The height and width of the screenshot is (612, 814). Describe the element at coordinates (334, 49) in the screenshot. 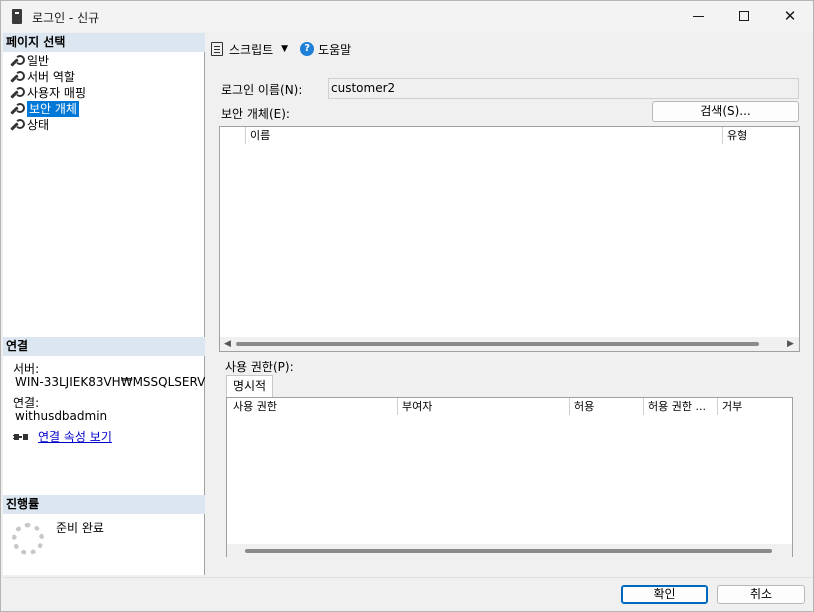

I see `help-button: 도움말` at that location.